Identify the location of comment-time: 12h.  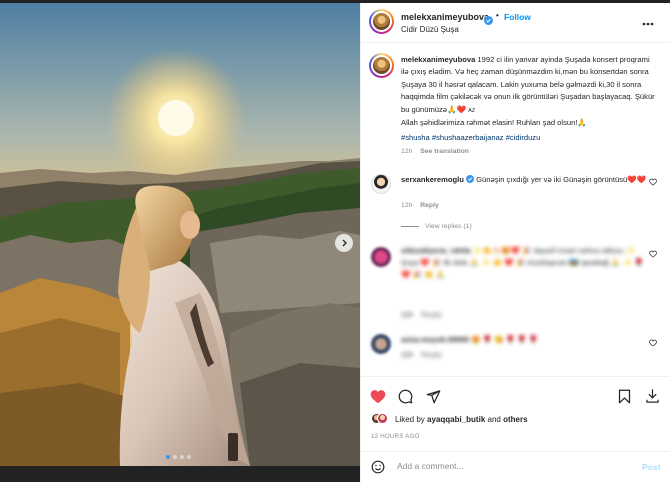
(407, 205).